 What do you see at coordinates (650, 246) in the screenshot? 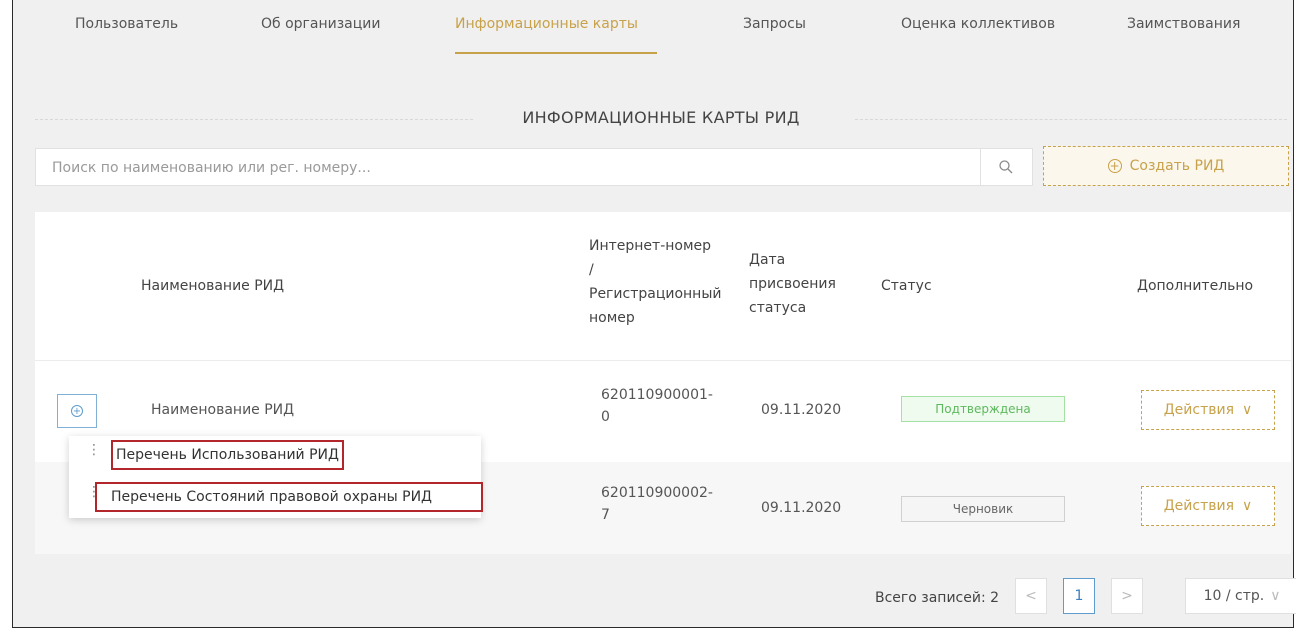
I see `header-line: Интернет-номер` at bounding box center [650, 246].